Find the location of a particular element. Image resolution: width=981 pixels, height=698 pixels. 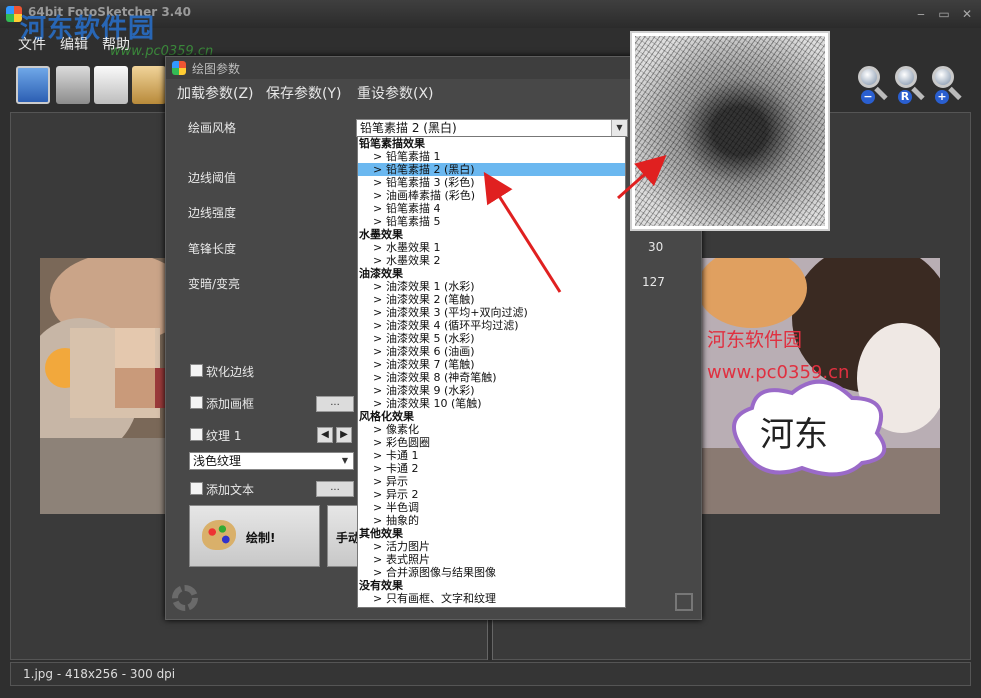

style-option: > 只有画框、文字和纹理 is located at coordinates (491, 598).